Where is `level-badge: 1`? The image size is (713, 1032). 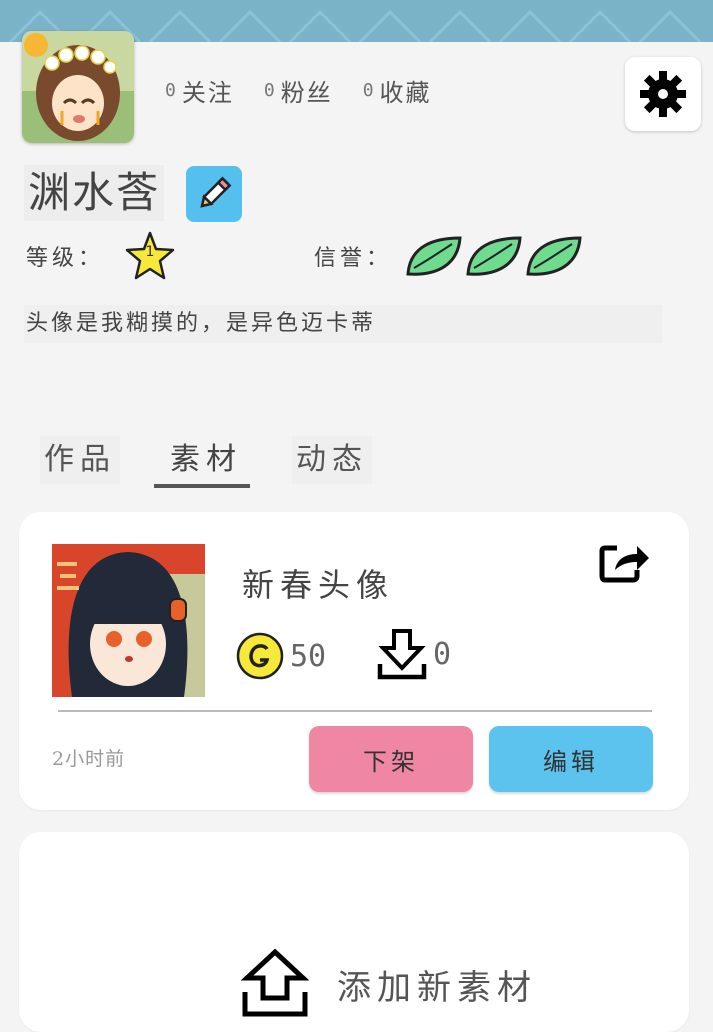 level-badge: 1 is located at coordinates (150, 256).